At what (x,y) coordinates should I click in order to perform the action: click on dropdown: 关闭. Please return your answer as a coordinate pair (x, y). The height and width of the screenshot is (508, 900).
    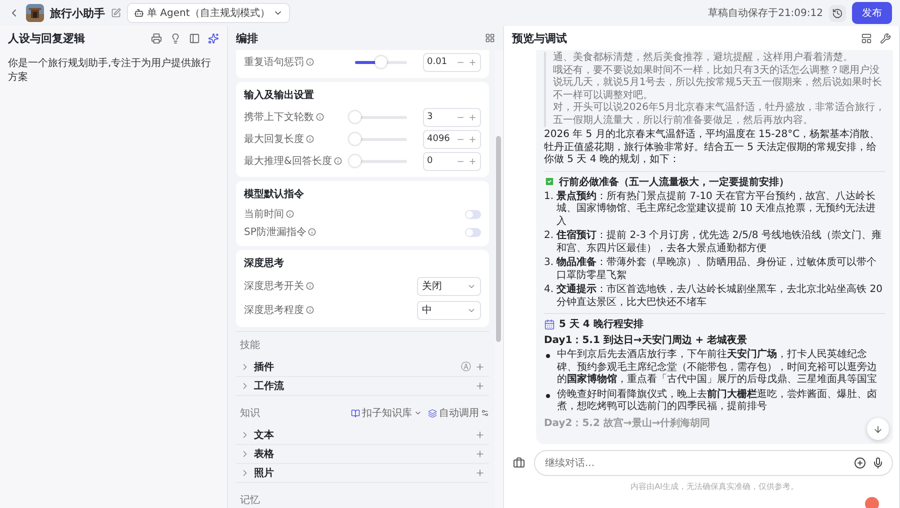
    Looking at the image, I should click on (449, 286).